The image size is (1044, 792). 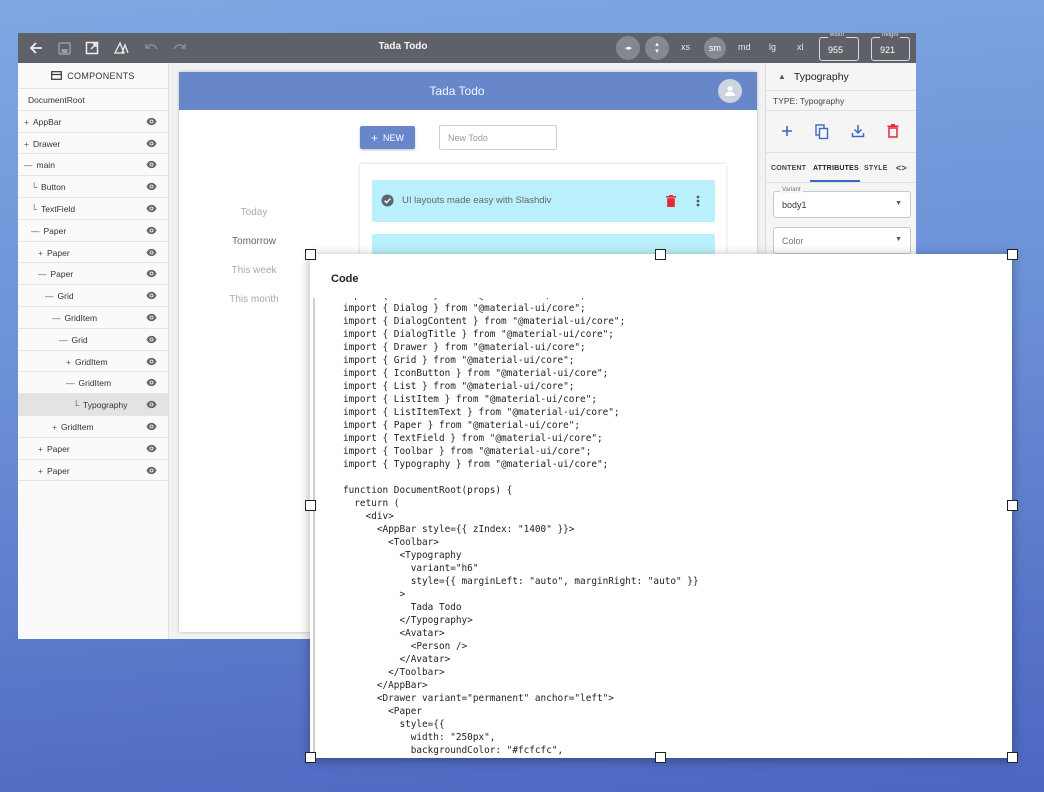 I want to click on drawer-item-this-month: This month, so click(x=254, y=299).